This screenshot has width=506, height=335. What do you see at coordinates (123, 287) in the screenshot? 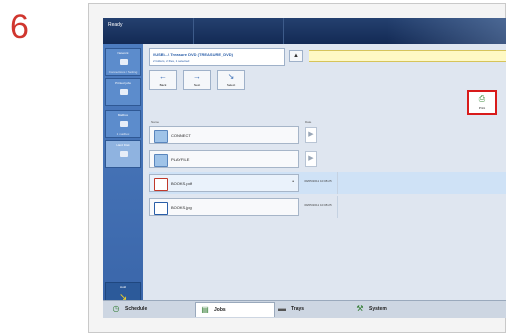
I see `hold-label: Hold` at bounding box center [123, 287].